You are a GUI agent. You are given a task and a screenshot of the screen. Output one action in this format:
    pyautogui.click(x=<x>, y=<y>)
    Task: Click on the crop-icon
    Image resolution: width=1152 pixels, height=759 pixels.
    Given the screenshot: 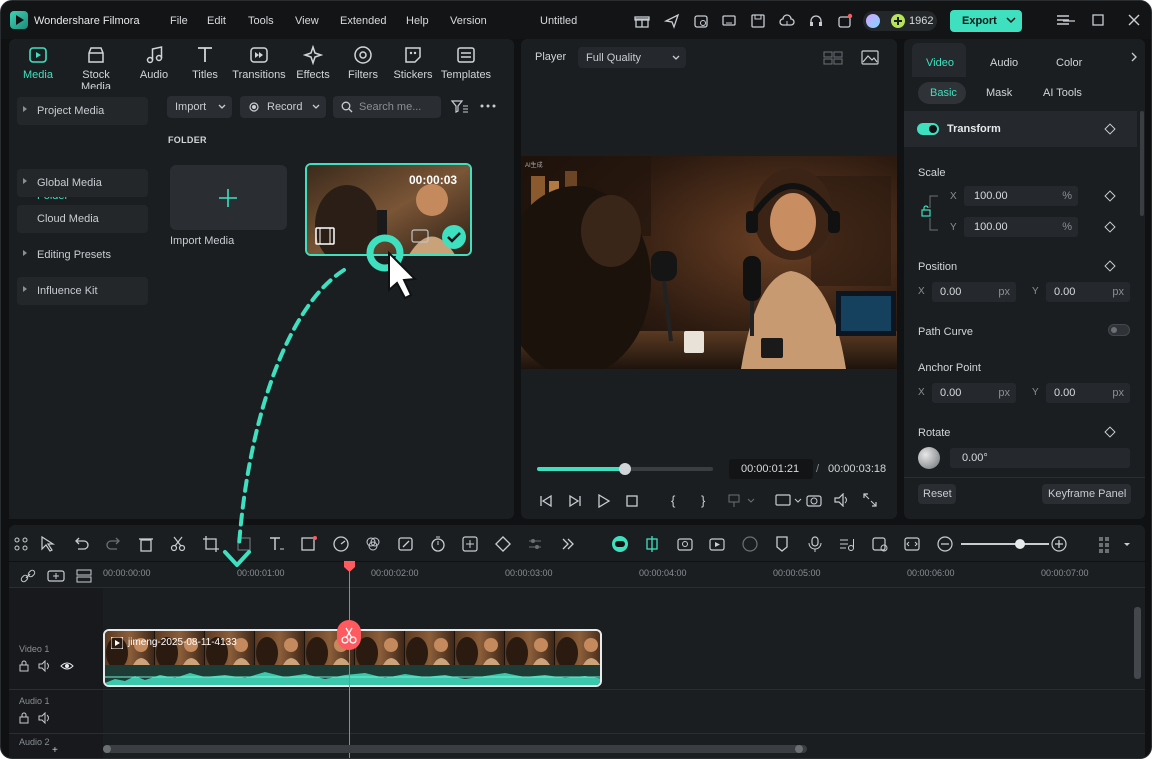 What is the action you would take?
    pyautogui.click(x=211, y=544)
    